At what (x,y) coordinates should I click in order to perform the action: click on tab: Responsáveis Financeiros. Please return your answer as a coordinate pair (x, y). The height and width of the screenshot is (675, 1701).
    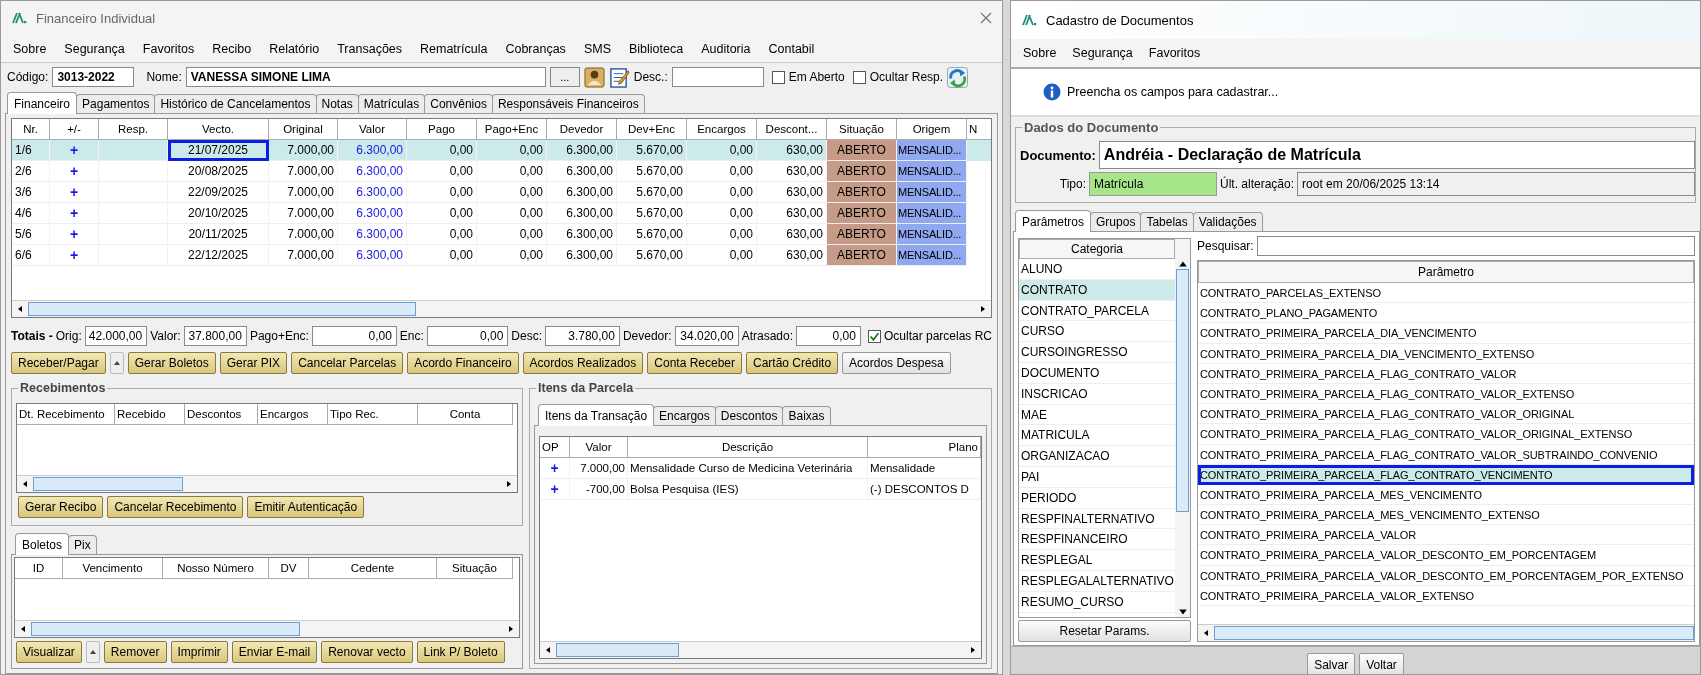
    Looking at the image, I should click on (568, 103).